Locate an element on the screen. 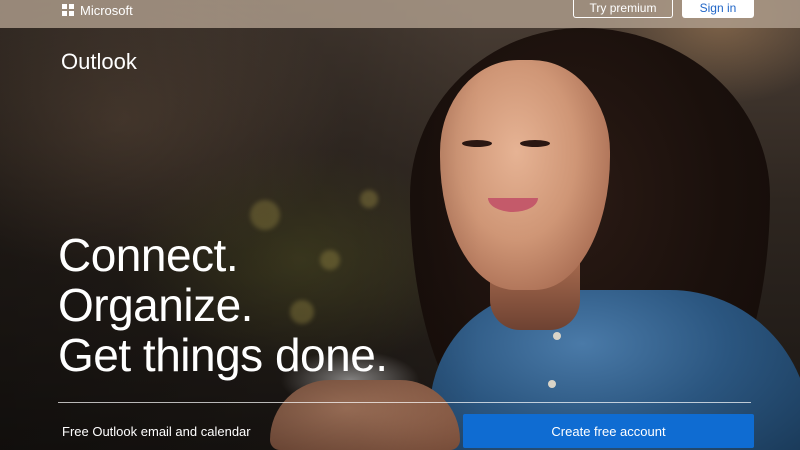 This screenshot has width=800, height=450. microsoft-logo: Microsoft is located at coordinates (97, 10).